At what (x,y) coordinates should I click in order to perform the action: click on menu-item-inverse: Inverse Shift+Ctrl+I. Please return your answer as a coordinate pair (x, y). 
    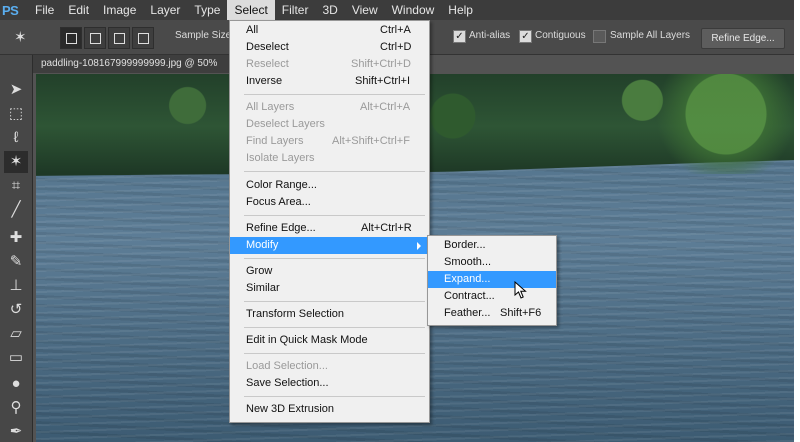
    Looking at the image, I should click on (329, 81).